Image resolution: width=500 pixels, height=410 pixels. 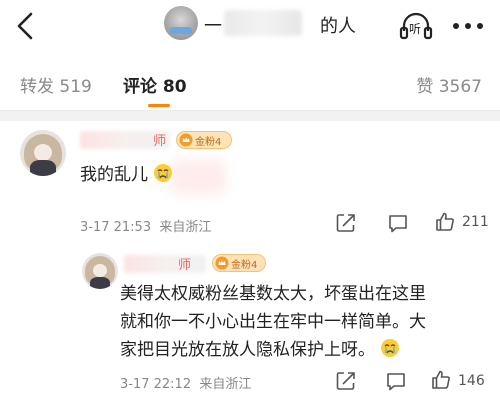 What do you see at coordinates (26, 26) in the screenshot?
I see `back-arrow-icon` at bounding box center [26, 26].